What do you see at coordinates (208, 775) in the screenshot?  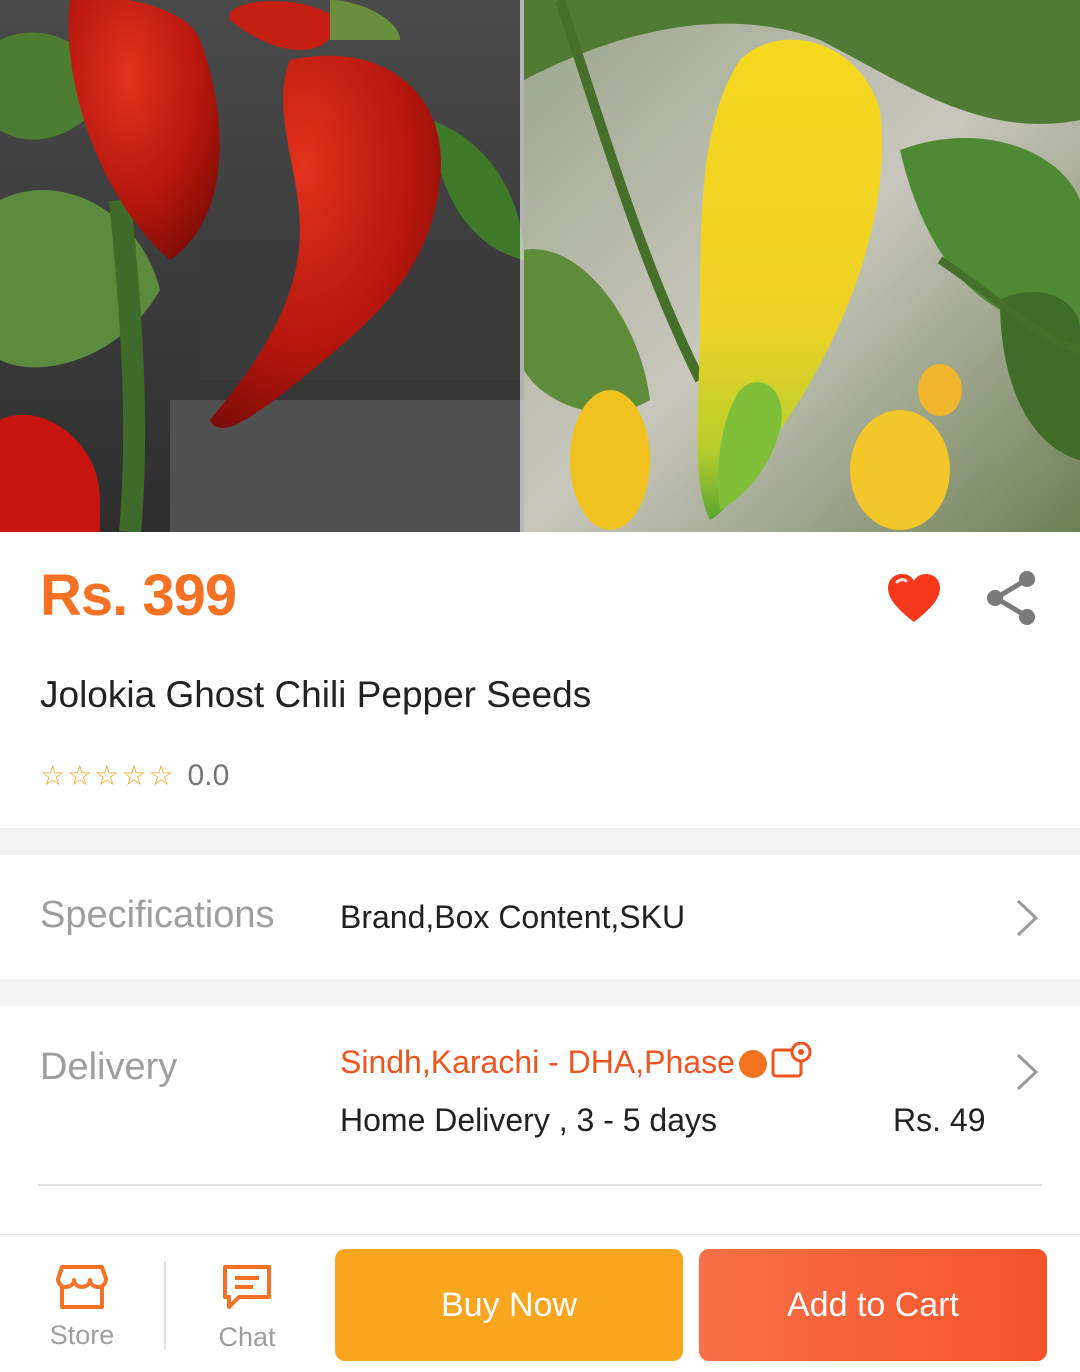 I see `rating-value: 0.0` at bounding box center [208, 775].